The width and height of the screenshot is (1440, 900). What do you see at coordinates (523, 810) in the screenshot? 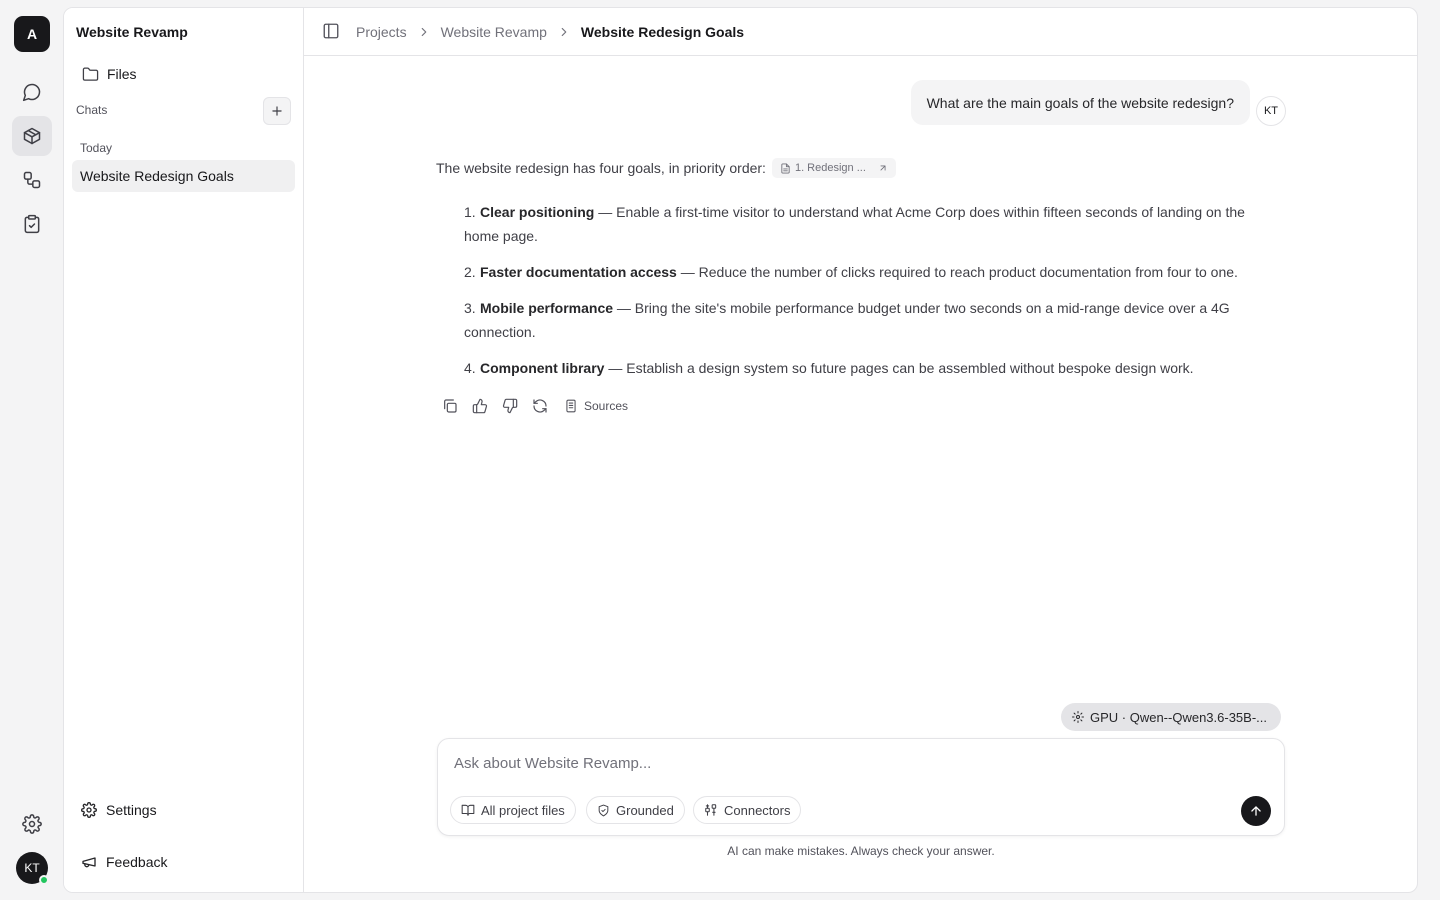
I see `pill-label: All project files` at bounding box center [523, 810].